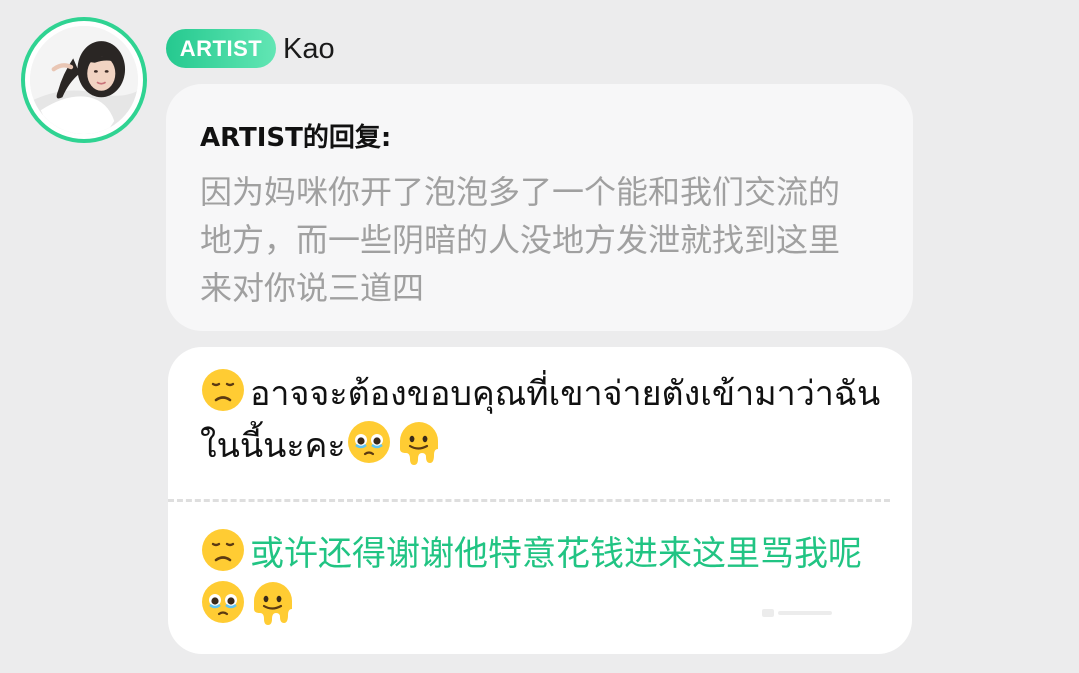 This screenshot has width=1079, height=673. Describe the element at coordinates (556, 554) in the screenshot. I see `reply-translated-content: 或许还得谢谢他特意花钱进来这里骂我呢` at that location.